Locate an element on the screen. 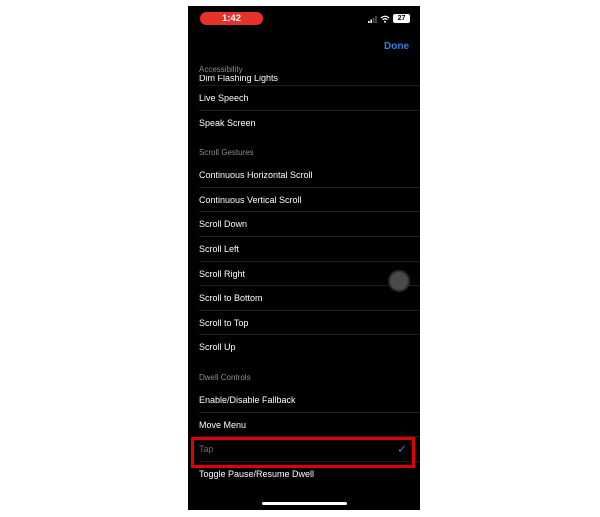 The image size is (600, 517). list-item-scroll-left: Scroll Left is located at coordinates (304, 249).